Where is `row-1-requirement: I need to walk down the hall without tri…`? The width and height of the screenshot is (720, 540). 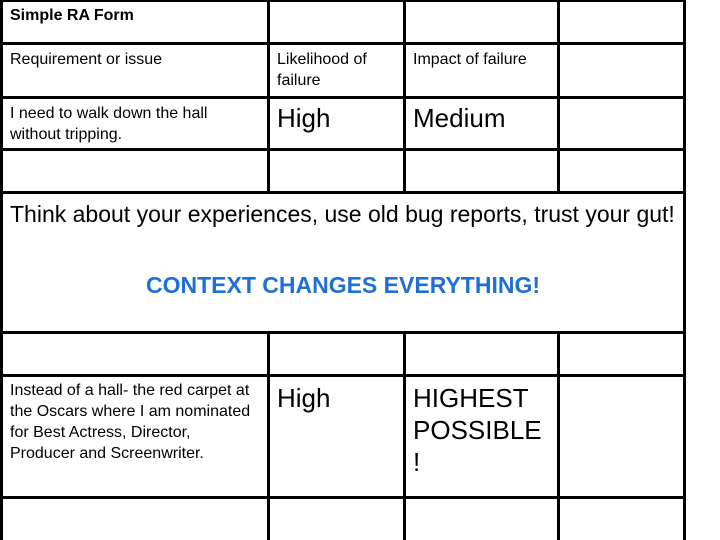
row-1-requirement: I need to walk down the hall without tri… is located at coordinates (109, 124).